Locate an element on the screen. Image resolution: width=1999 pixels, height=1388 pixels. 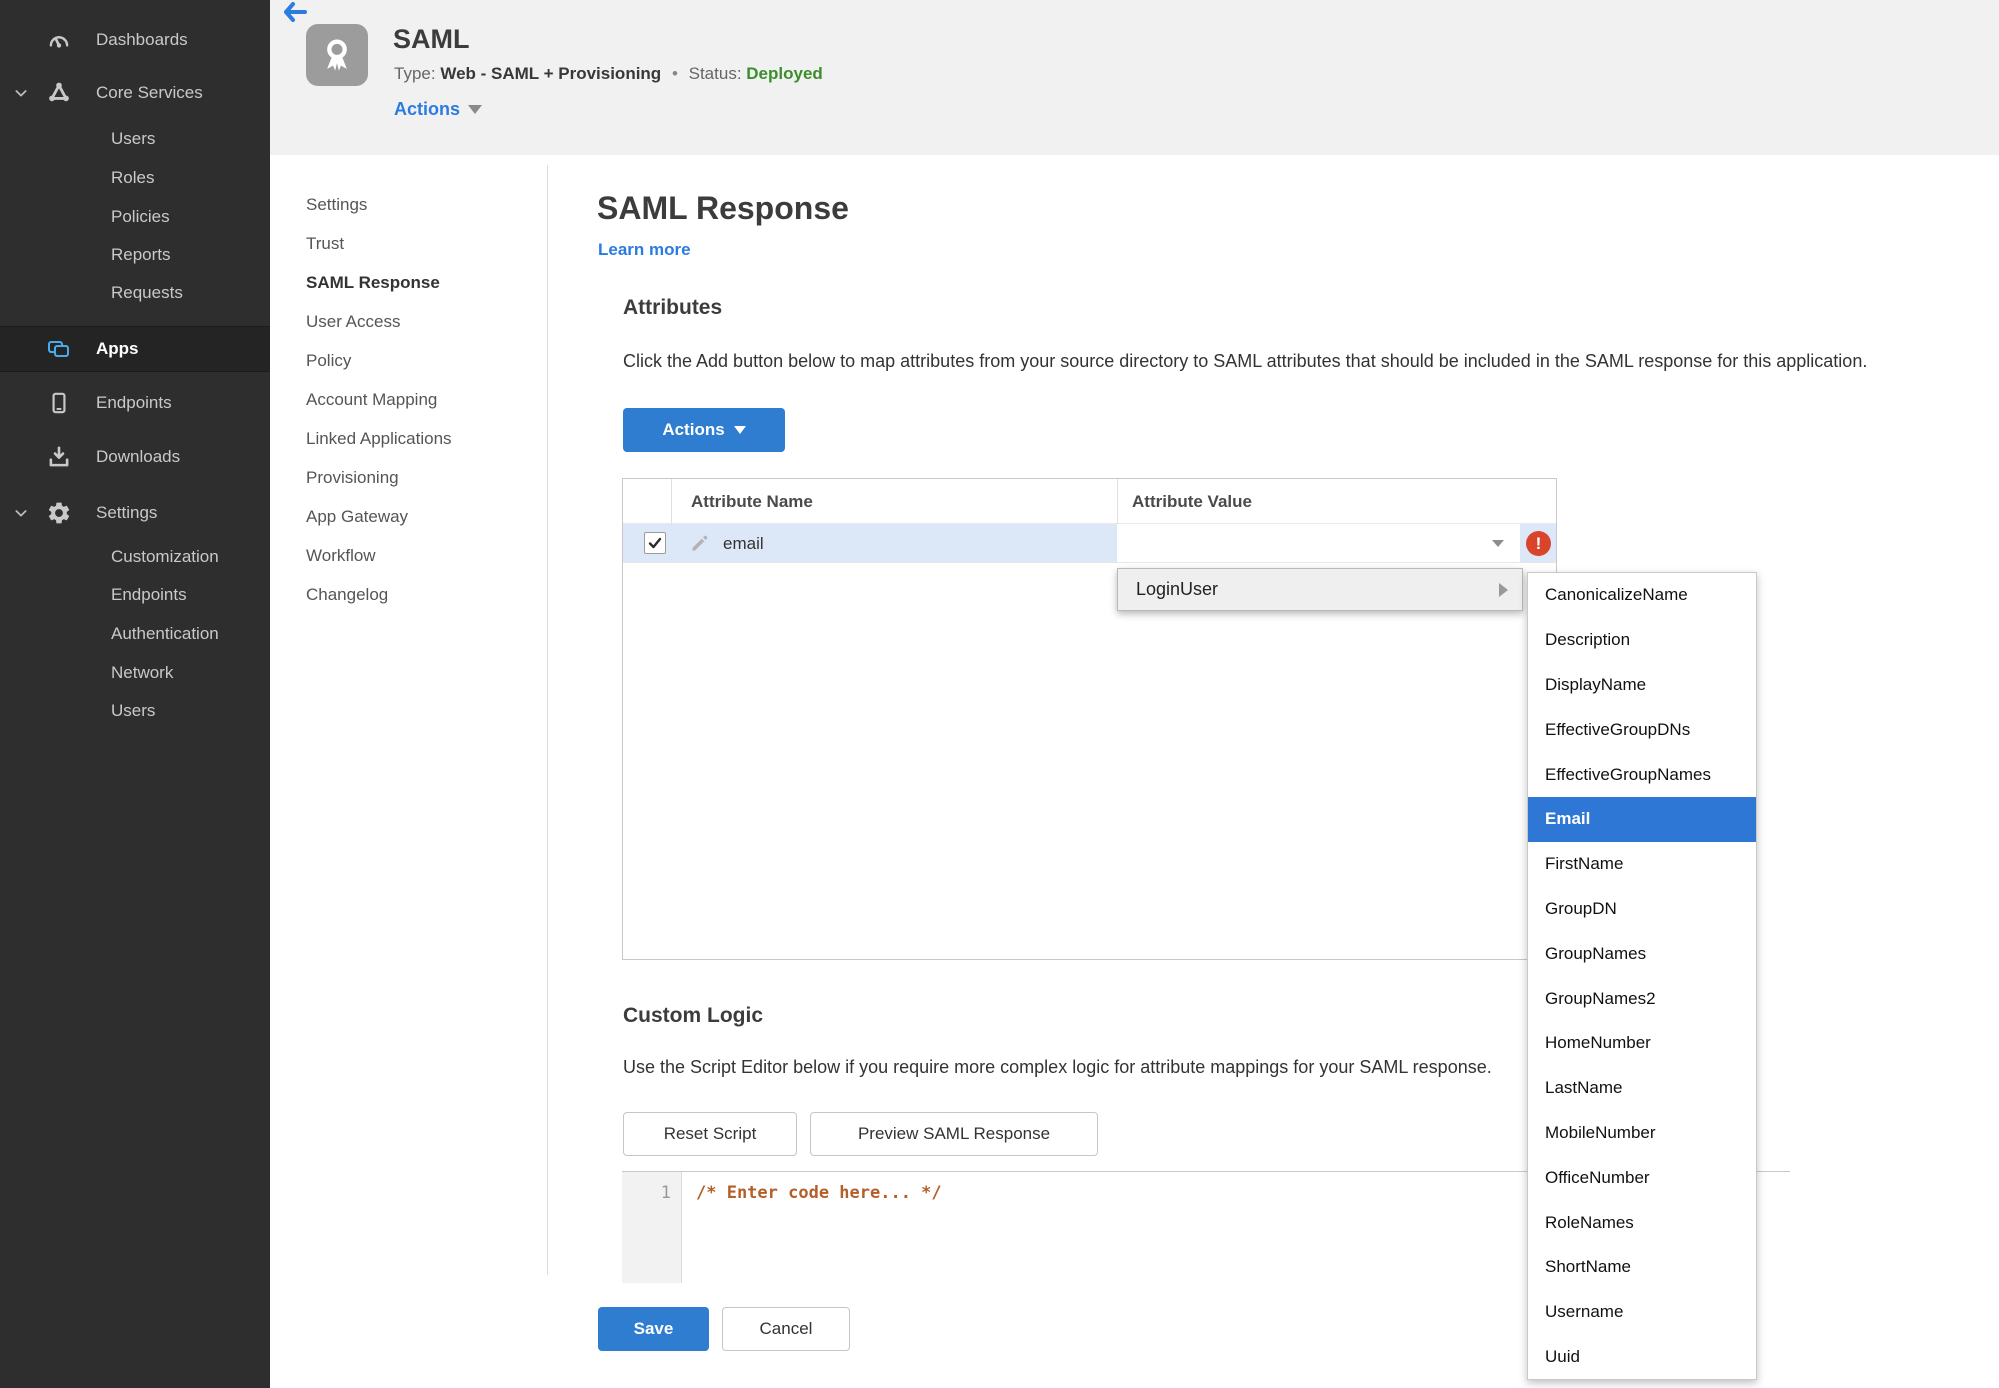
back-arrow-icon is located at coordinates (295, 12).